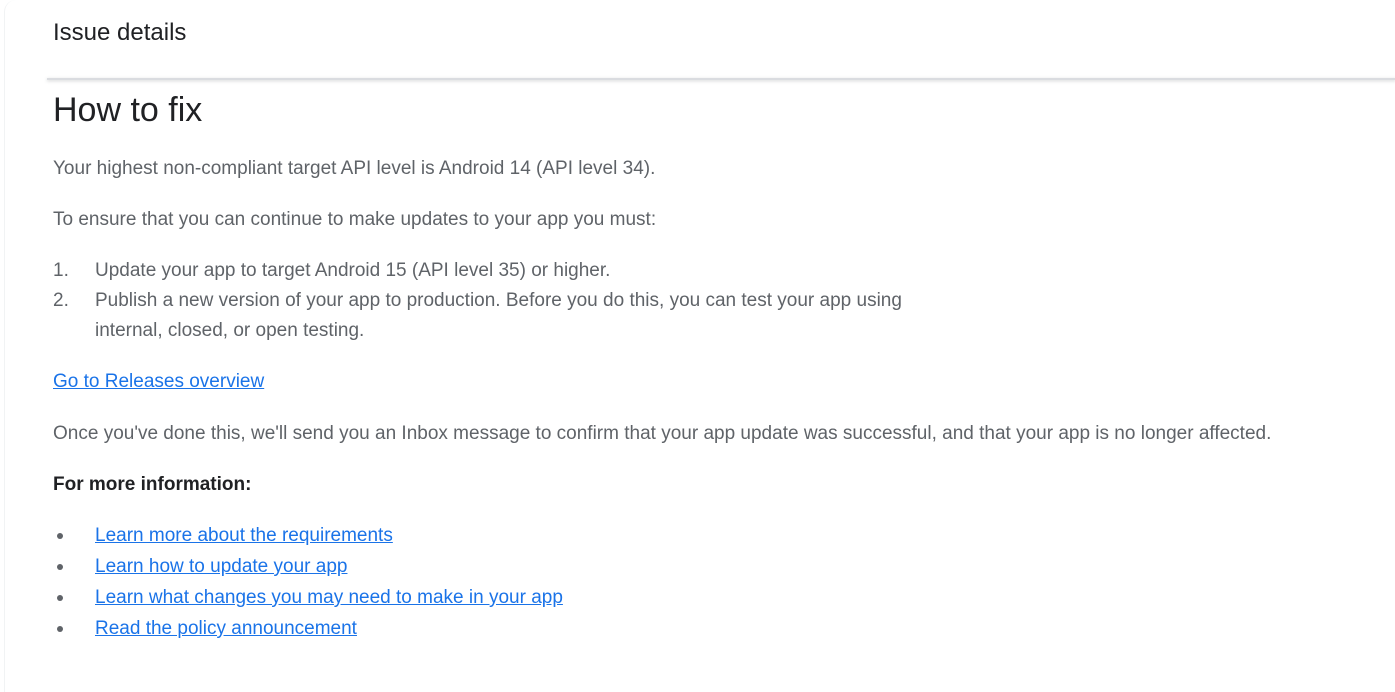 This screenshot has width=1395, height=692. What do you see at coordinates (120, 32) in the screenshot?
I see `panel-title: Issue details` at bounding box center [120, 32].